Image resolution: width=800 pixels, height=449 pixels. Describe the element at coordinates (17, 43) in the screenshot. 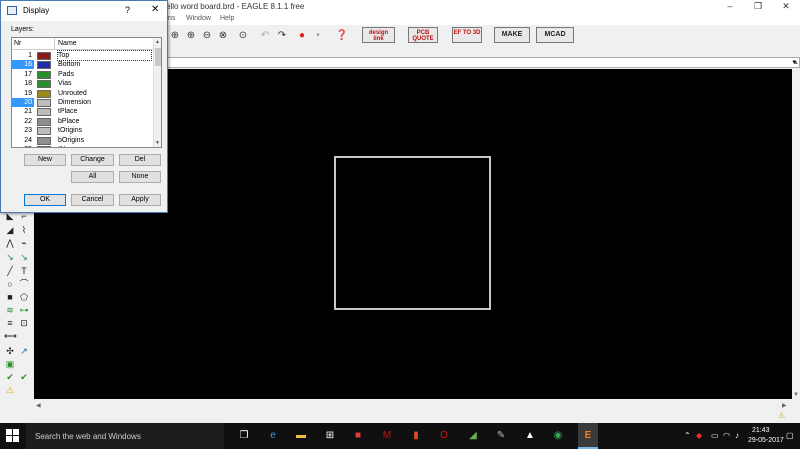

I see `column-nr: Nr` at that location.